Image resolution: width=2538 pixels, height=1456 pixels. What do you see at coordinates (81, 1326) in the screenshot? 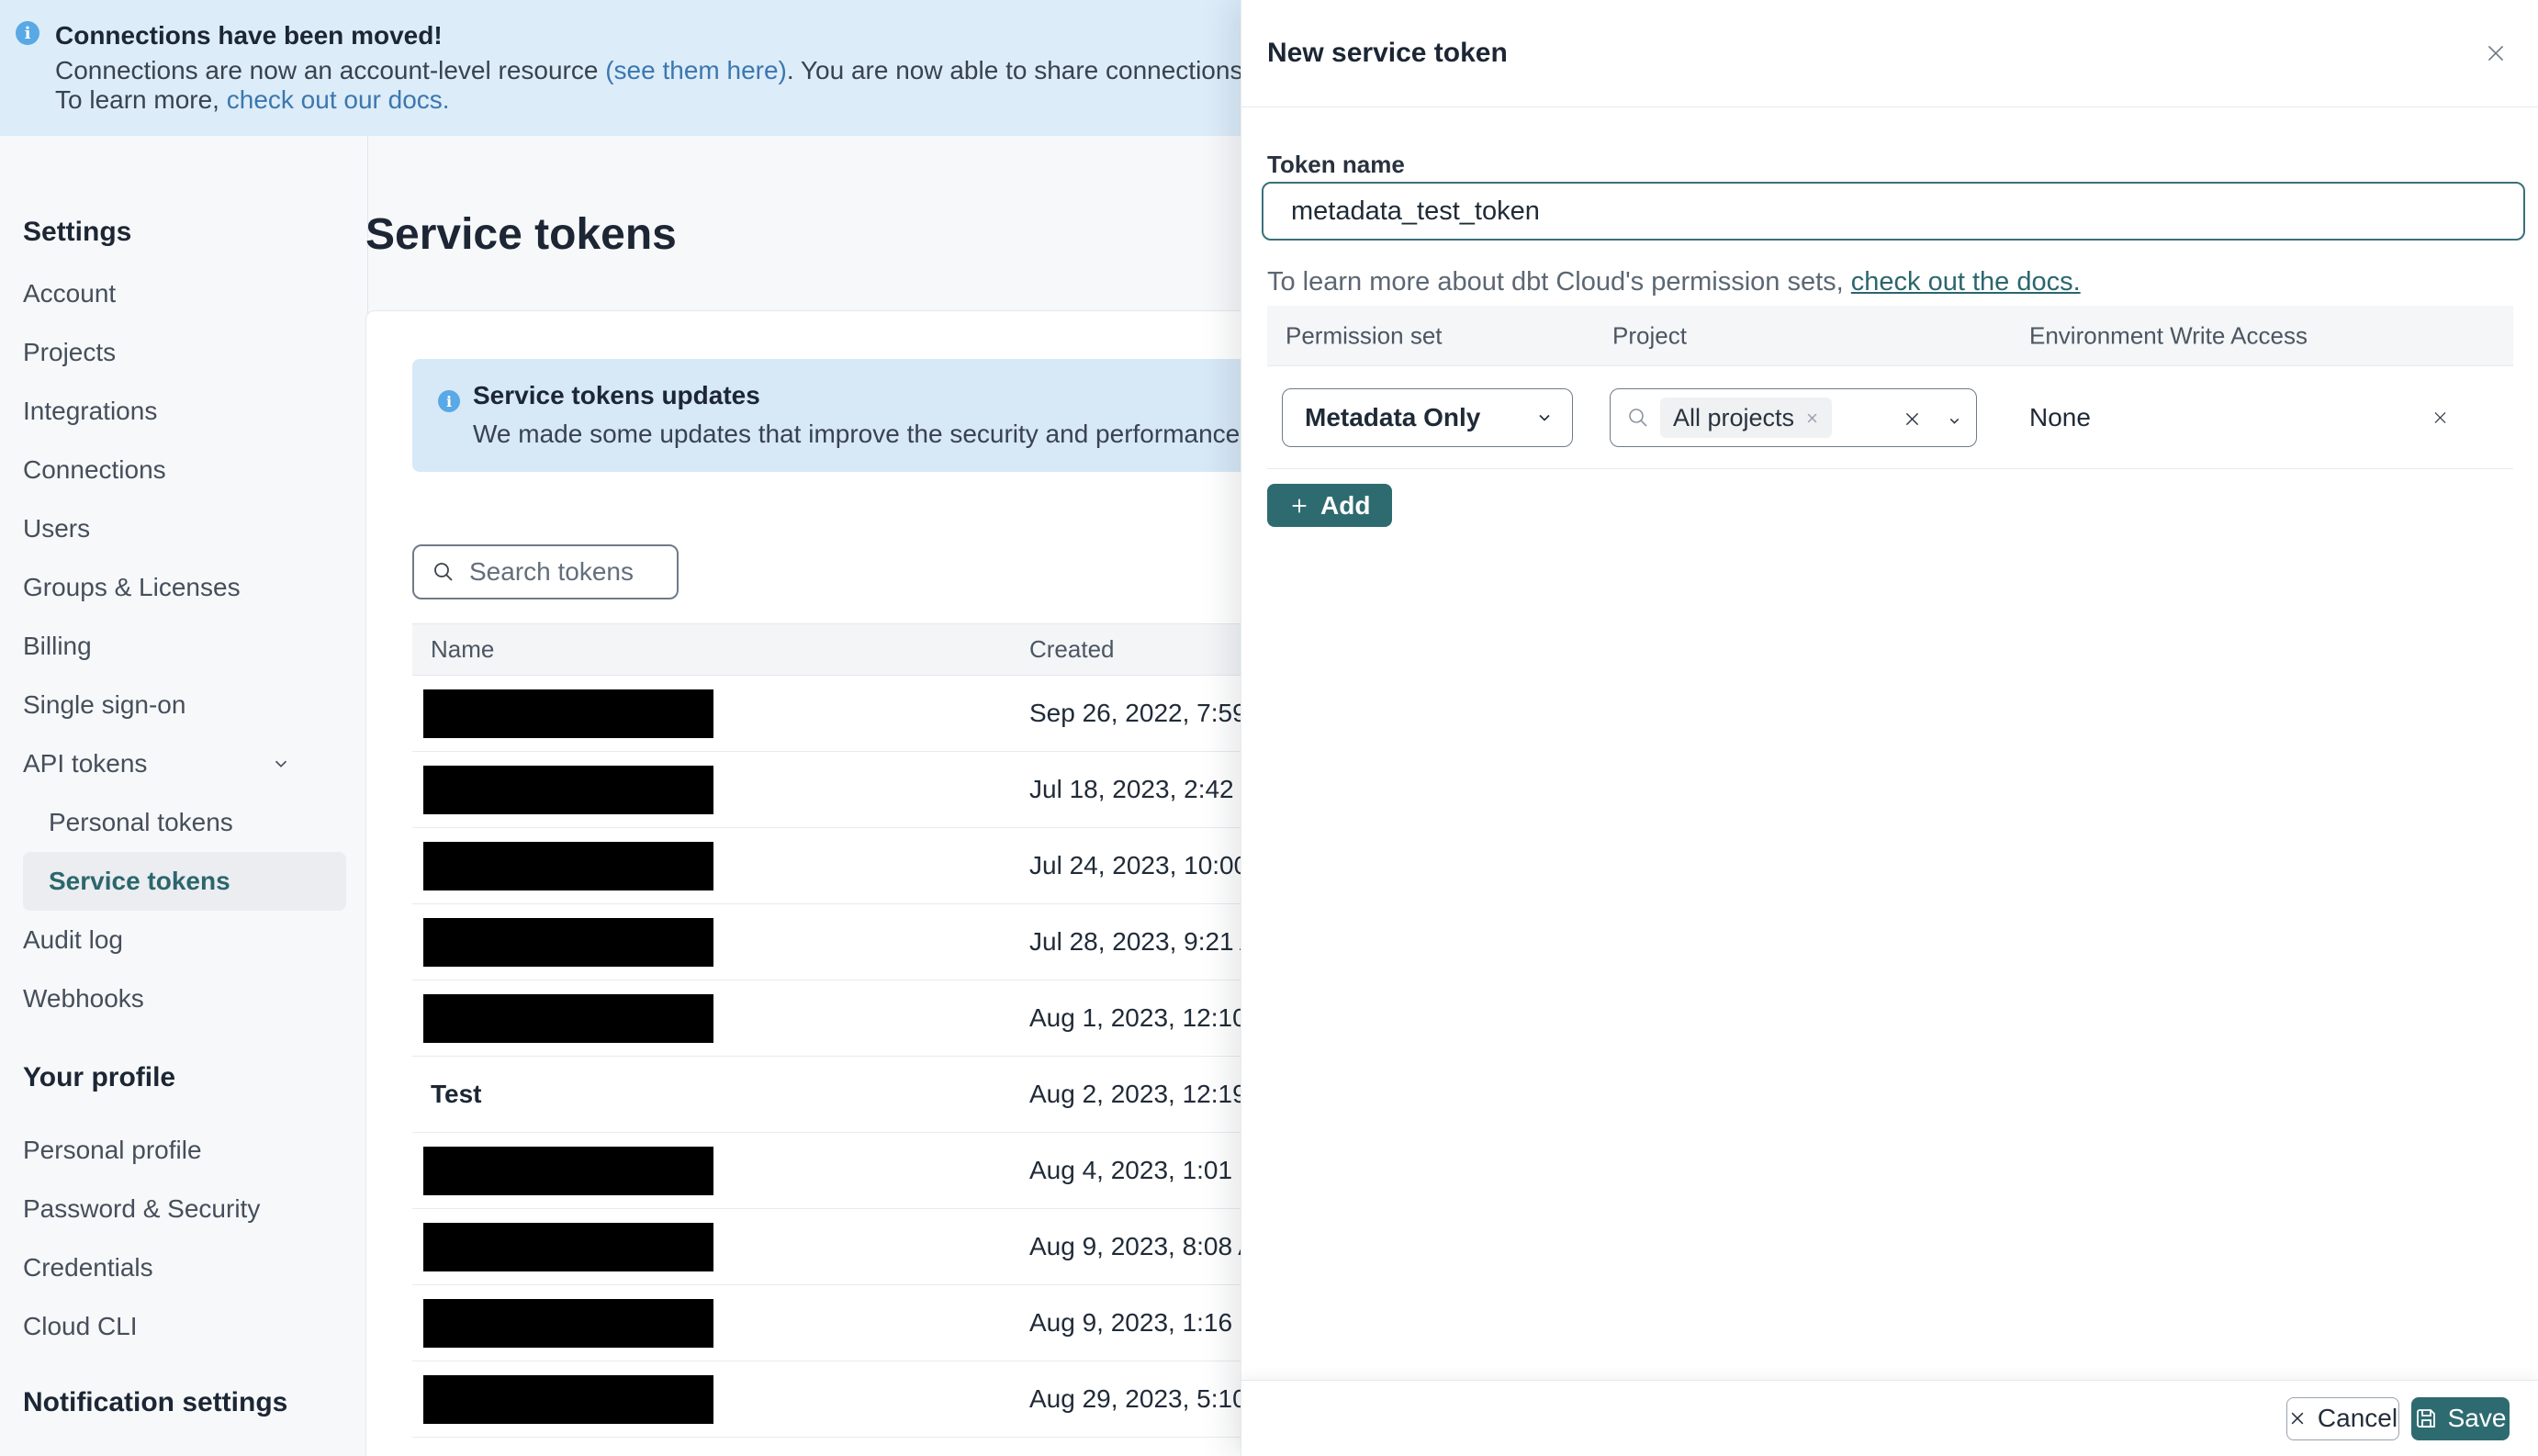
I see `sidebar-item-label: Cloud CLI` at bounding box center [81, 1326].